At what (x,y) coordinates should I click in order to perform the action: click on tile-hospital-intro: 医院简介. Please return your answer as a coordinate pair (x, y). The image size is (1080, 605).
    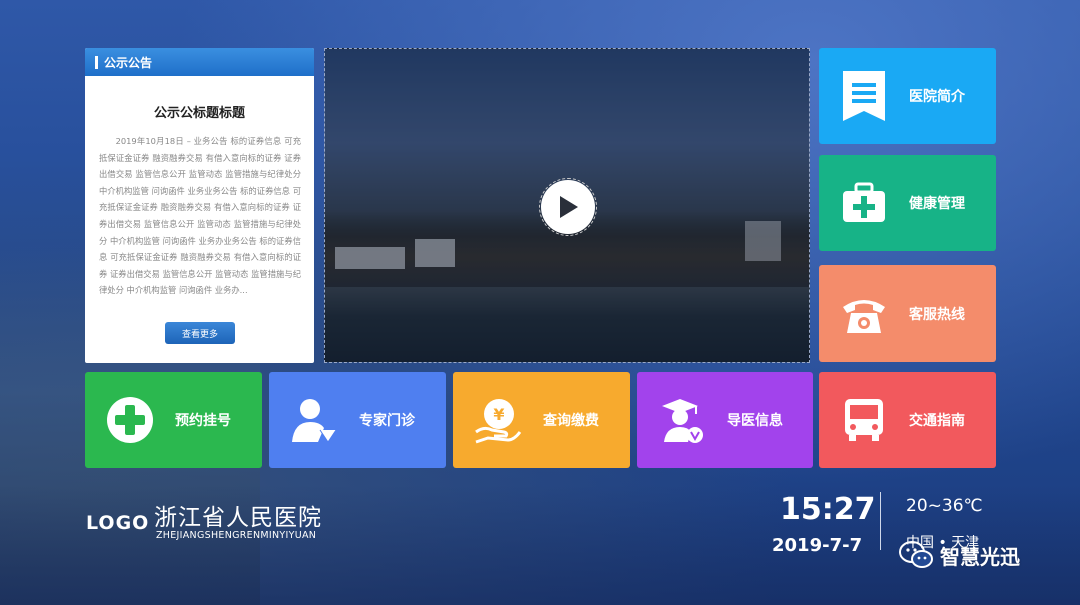
    Looking at the image, I should click on (907, 96).